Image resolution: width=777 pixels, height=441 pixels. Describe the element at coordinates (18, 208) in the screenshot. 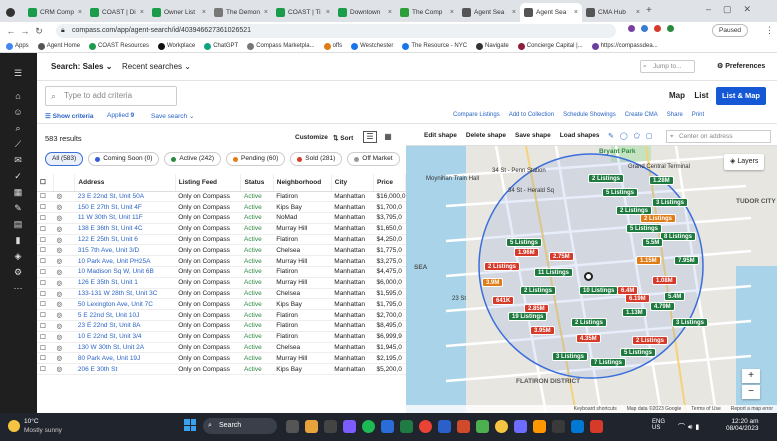

I see `edit-icon: ✎` at that location.